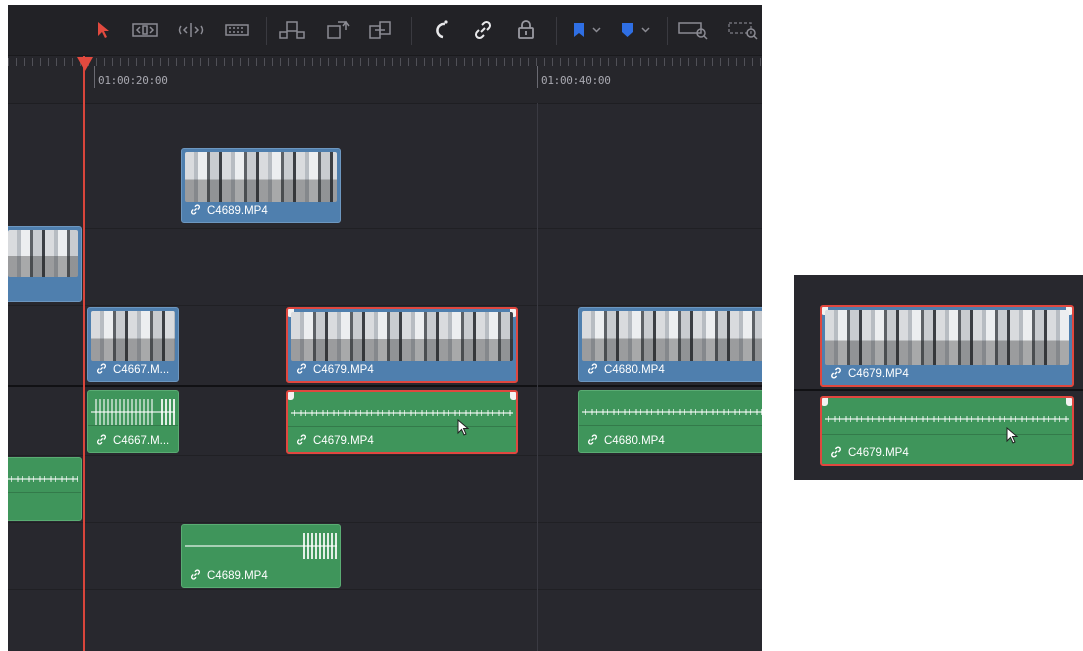 The image size is (1083, 651). What do you see at coordinates (84, 353) in the screenshot?
I see `playhead` at bounding box center [84, 353].